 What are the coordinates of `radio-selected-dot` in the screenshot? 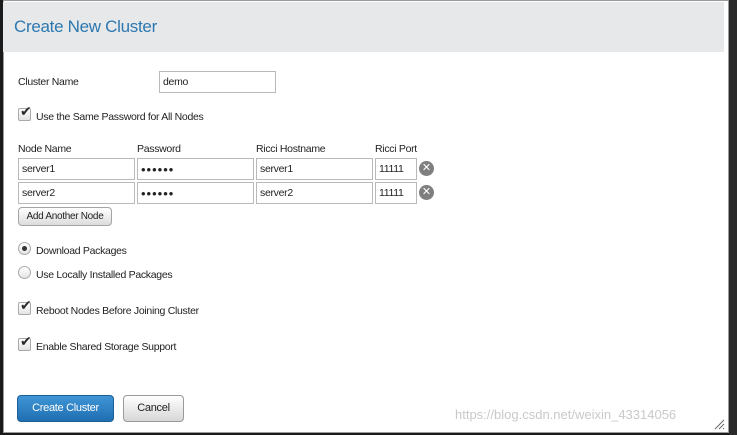 It's located at (24, 248).